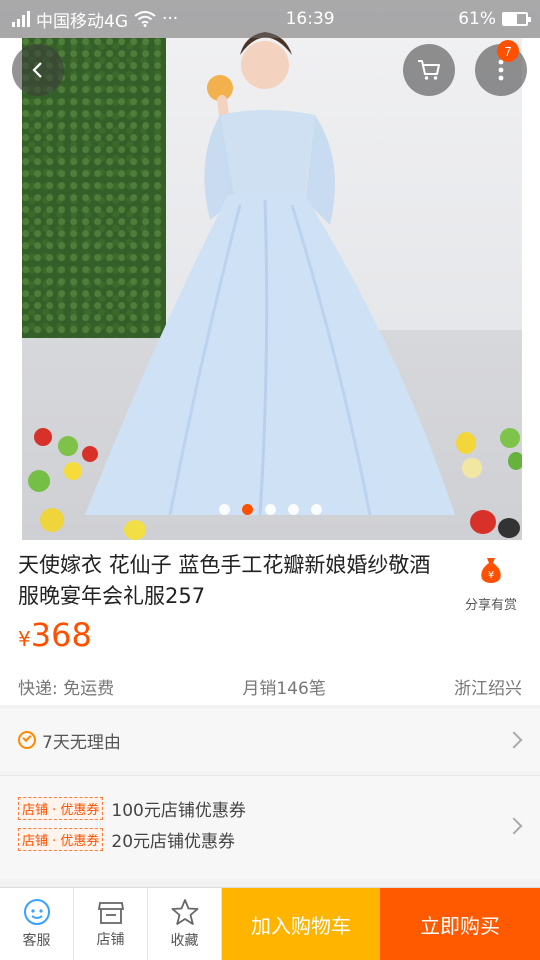  What do you see at coordinates (110, 940) in the screenshot?
I see `shop-label: 店铺` at bounding box center [110, 940].